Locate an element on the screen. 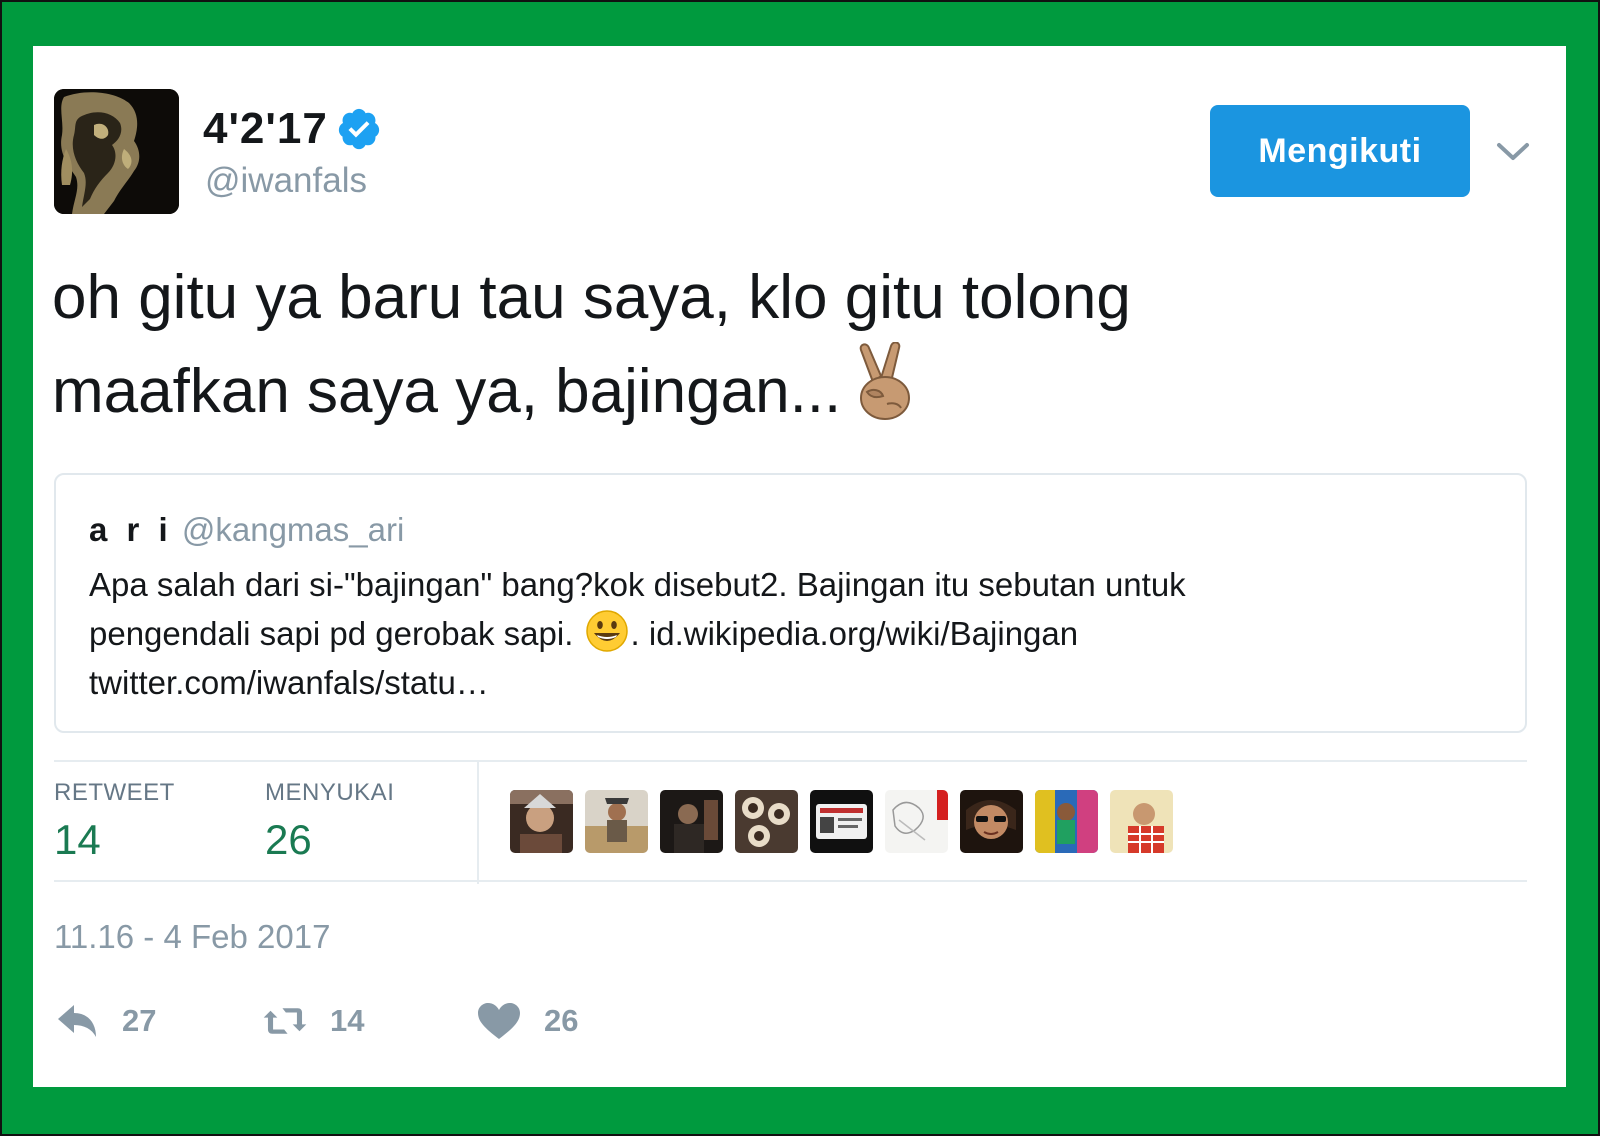  retweet-count: 14 is located at coordinates (347, 1020).